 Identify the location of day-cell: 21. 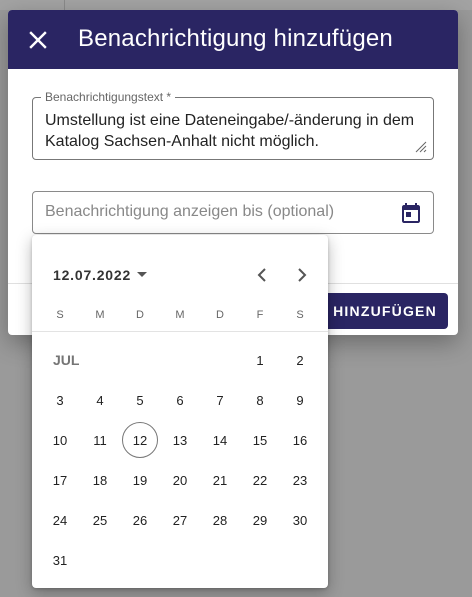
(220, 480).